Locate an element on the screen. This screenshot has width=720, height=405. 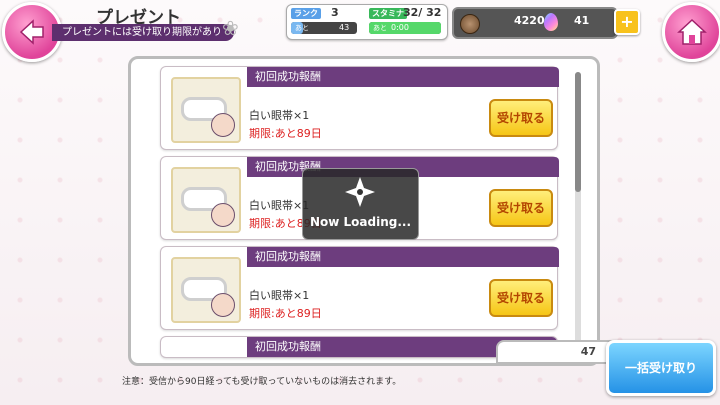
stamina-time: 0:00 is located at coordinates (400, 27).